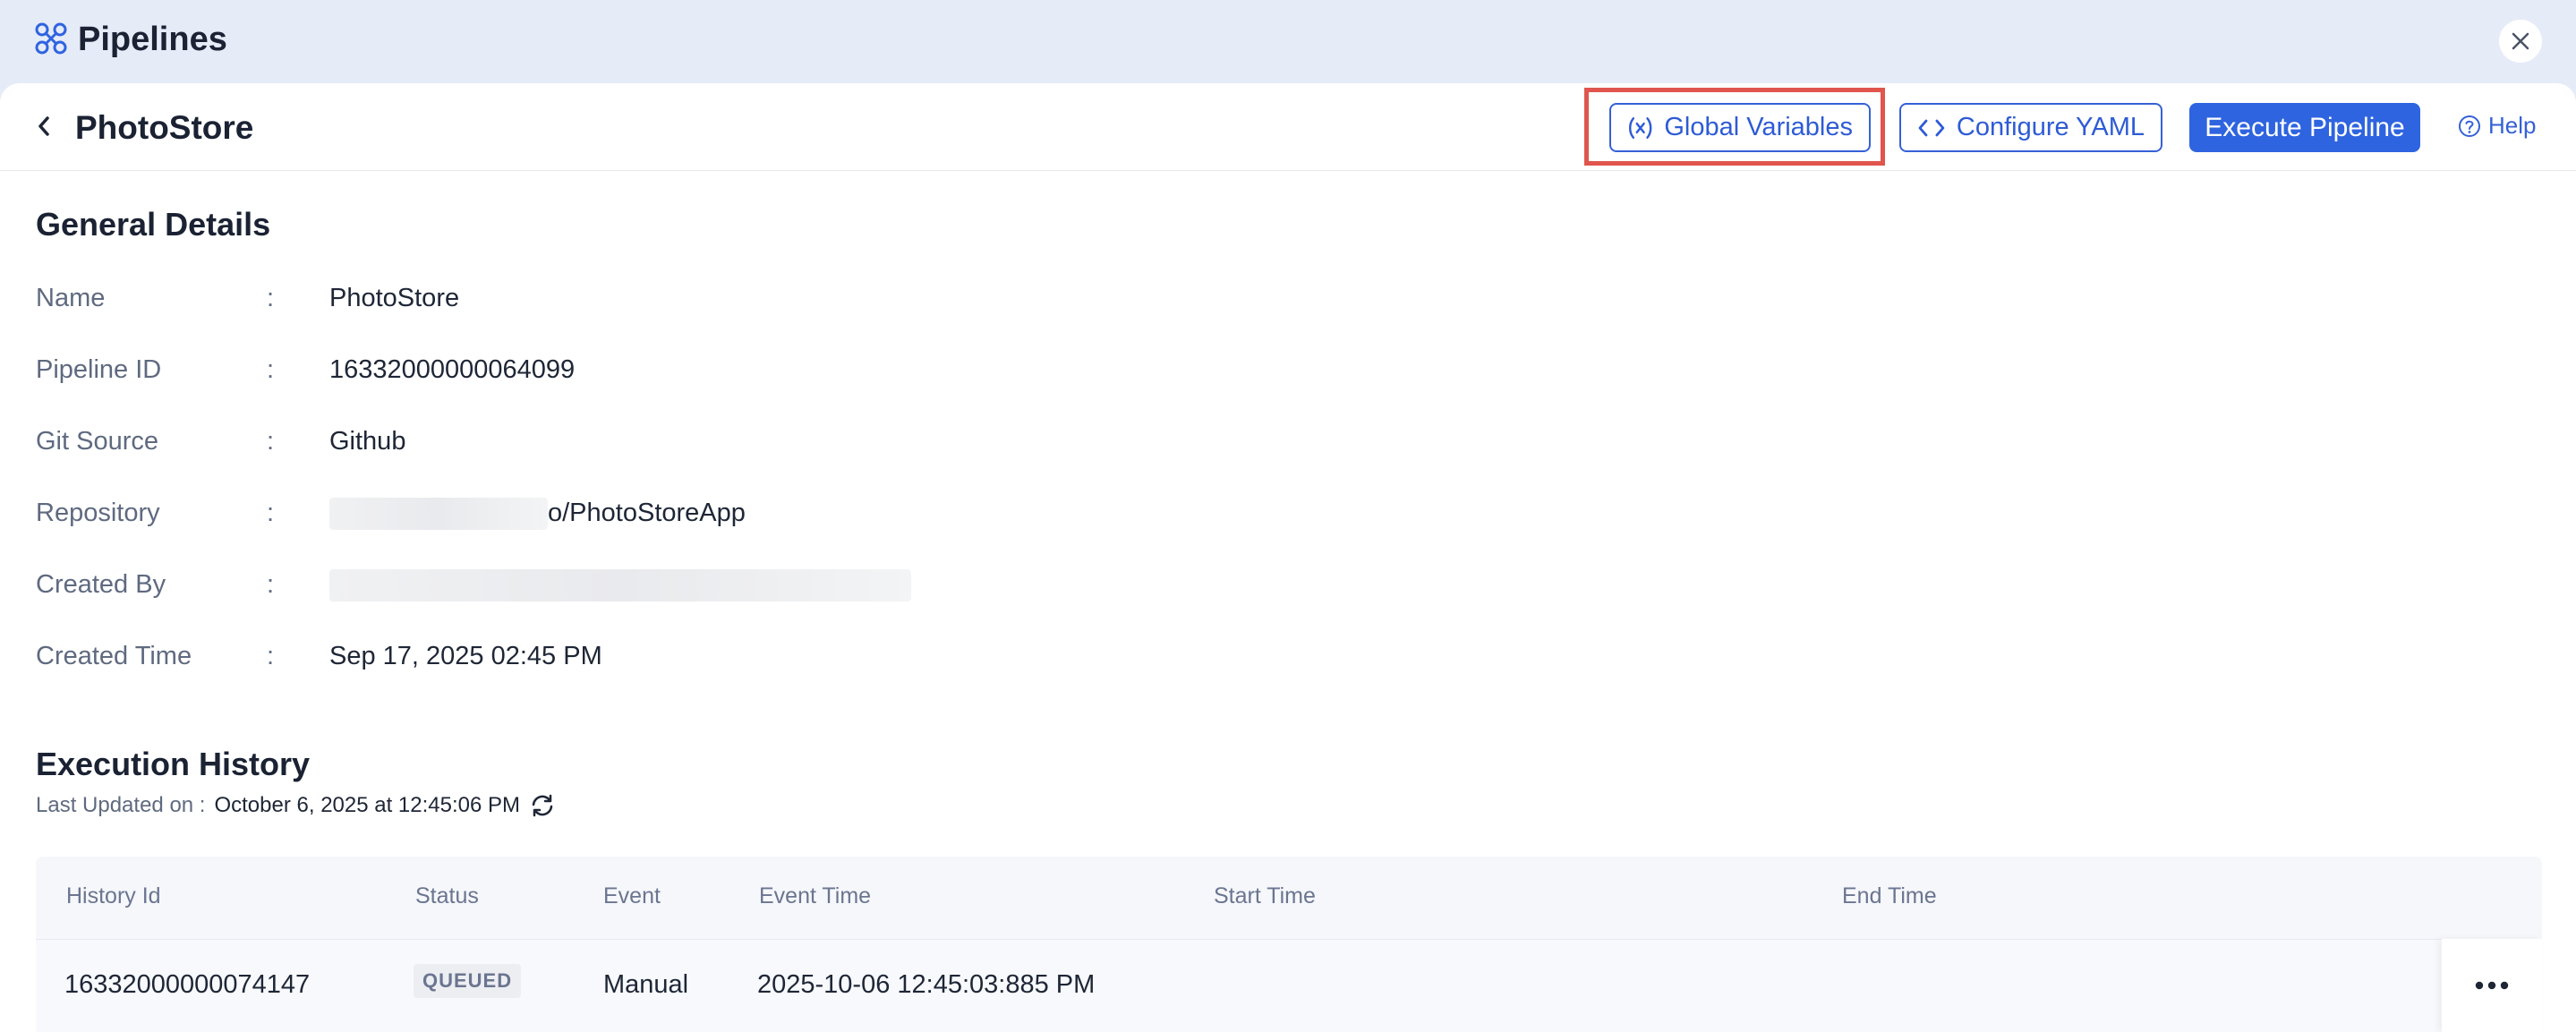 The image size is (2576, 1032). I want to click on execution-history-title: Execution History, so click(173, 764).